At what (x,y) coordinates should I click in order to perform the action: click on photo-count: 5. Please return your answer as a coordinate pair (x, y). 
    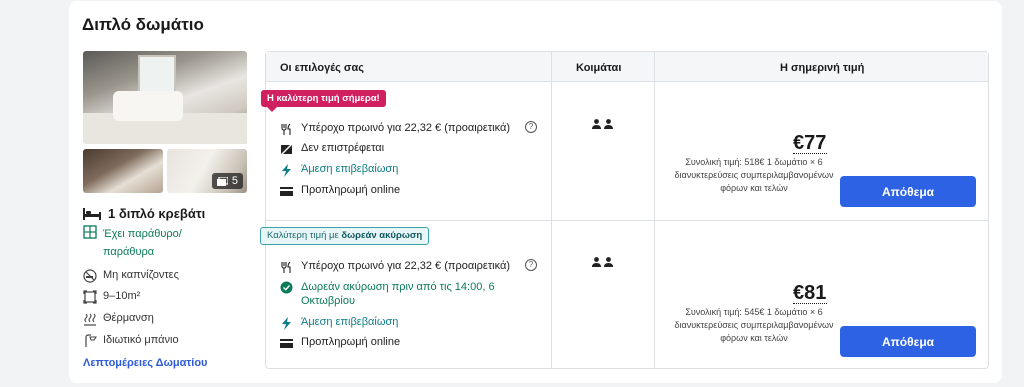
    Looking at the image, I should click on (234, 181).